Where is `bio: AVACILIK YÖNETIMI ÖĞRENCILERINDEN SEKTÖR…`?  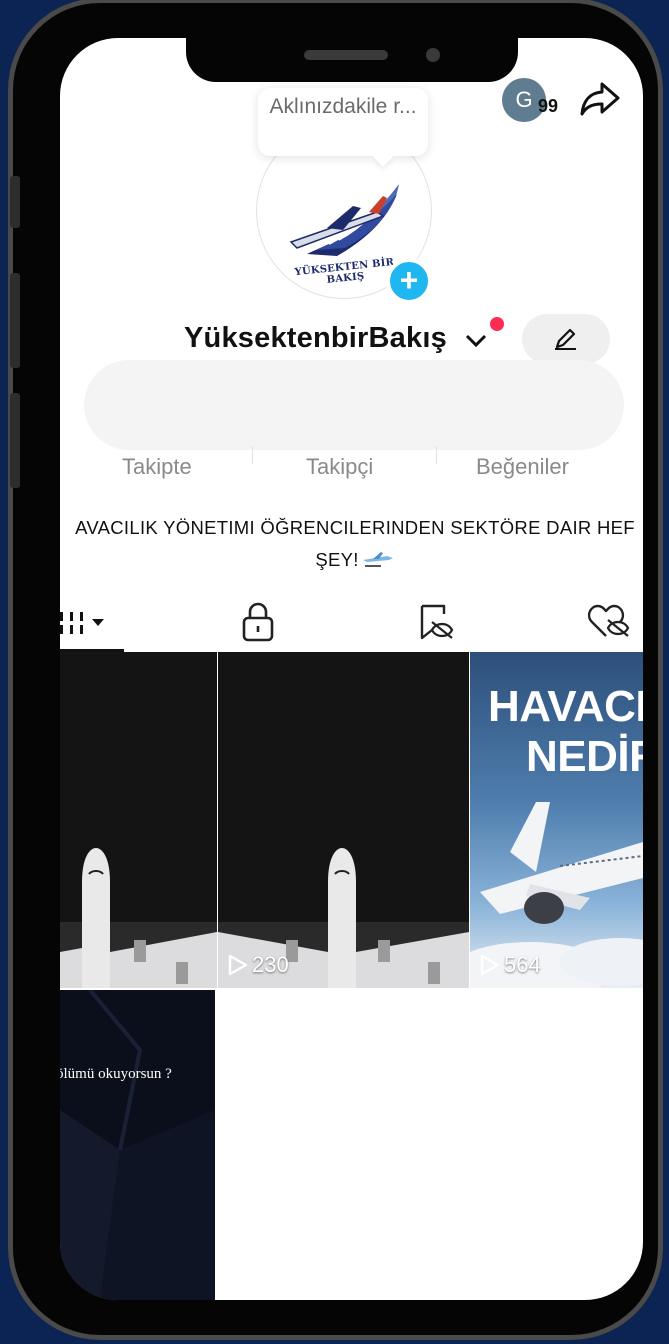 bio: AVACILIK YÖNETIMI ÖĞRENCILERINDEN SEKTÖR… is located at coordinates (351, 544).